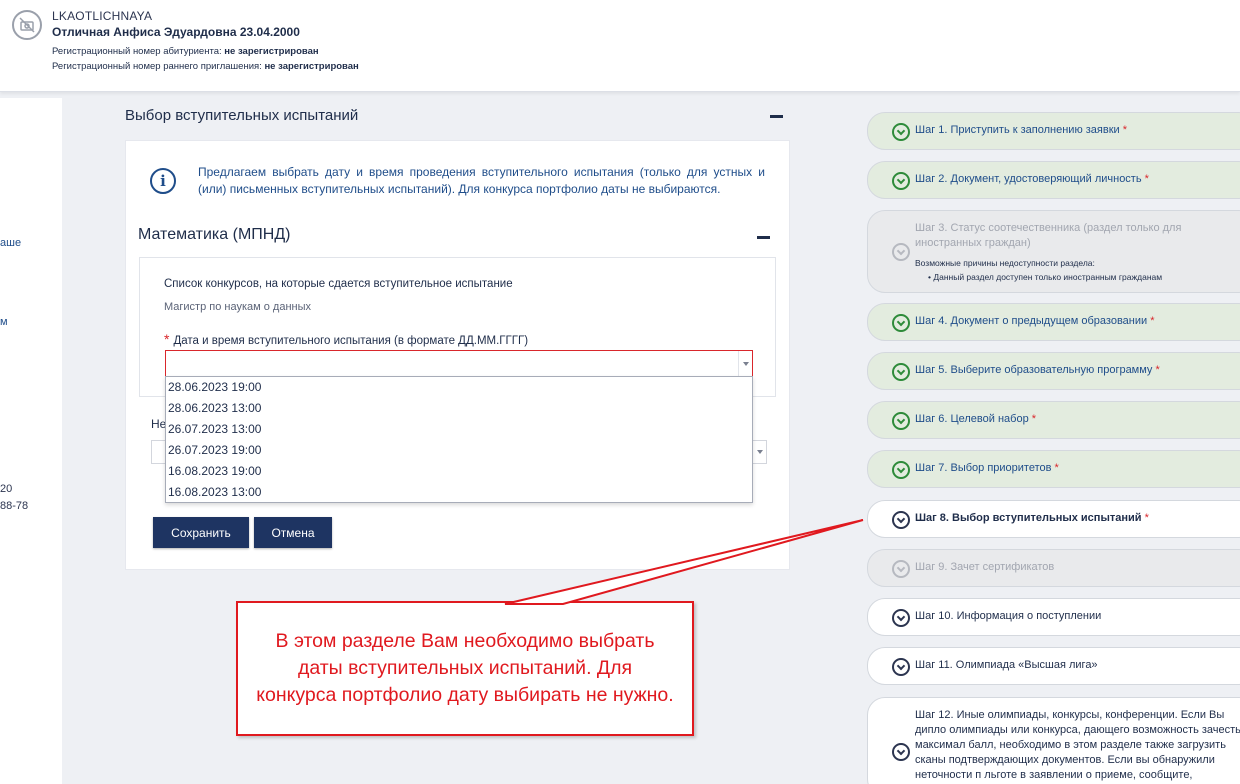  I want to click on step-1: Шаг 1. Приступить к заполнению заявки *, so click(1053, 131).